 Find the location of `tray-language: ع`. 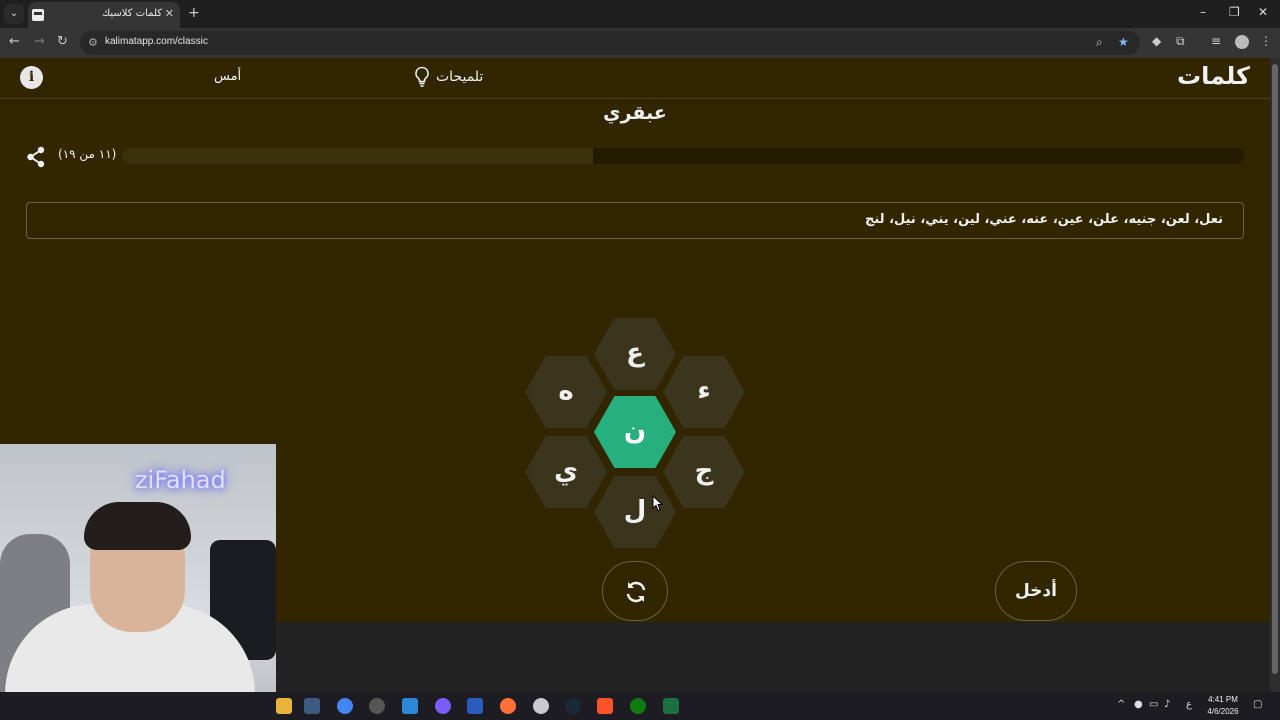

tray-language: ع is located at coordinates (1189, 704).